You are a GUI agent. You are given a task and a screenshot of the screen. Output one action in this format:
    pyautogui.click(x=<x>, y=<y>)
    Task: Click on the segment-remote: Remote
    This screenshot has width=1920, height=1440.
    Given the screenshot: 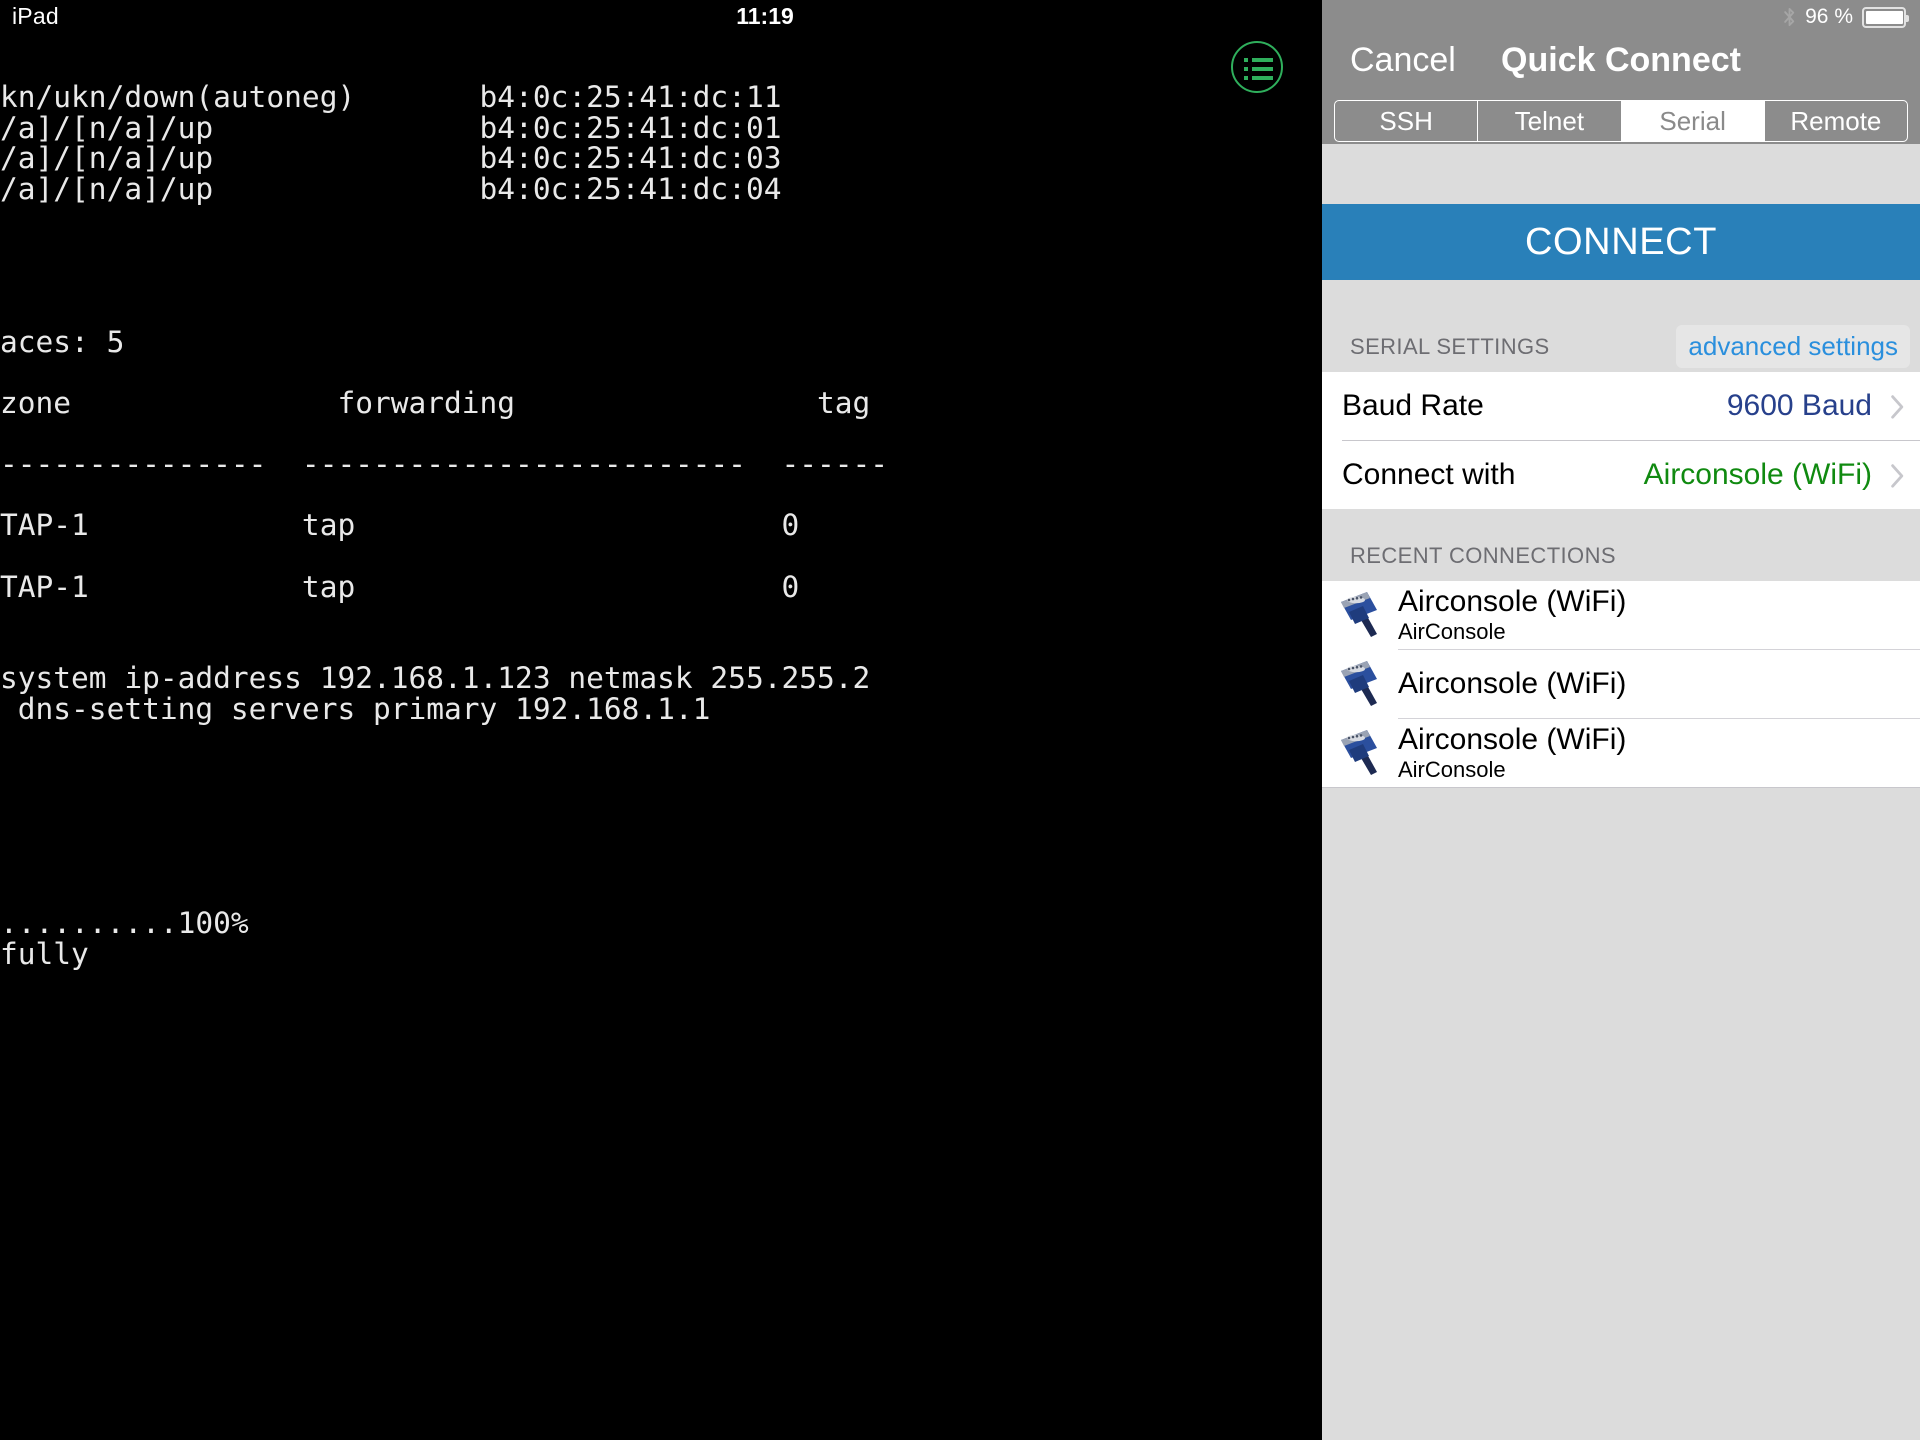 What is the action you would take?
    pyautogui.click(x=1836, y=121)
    